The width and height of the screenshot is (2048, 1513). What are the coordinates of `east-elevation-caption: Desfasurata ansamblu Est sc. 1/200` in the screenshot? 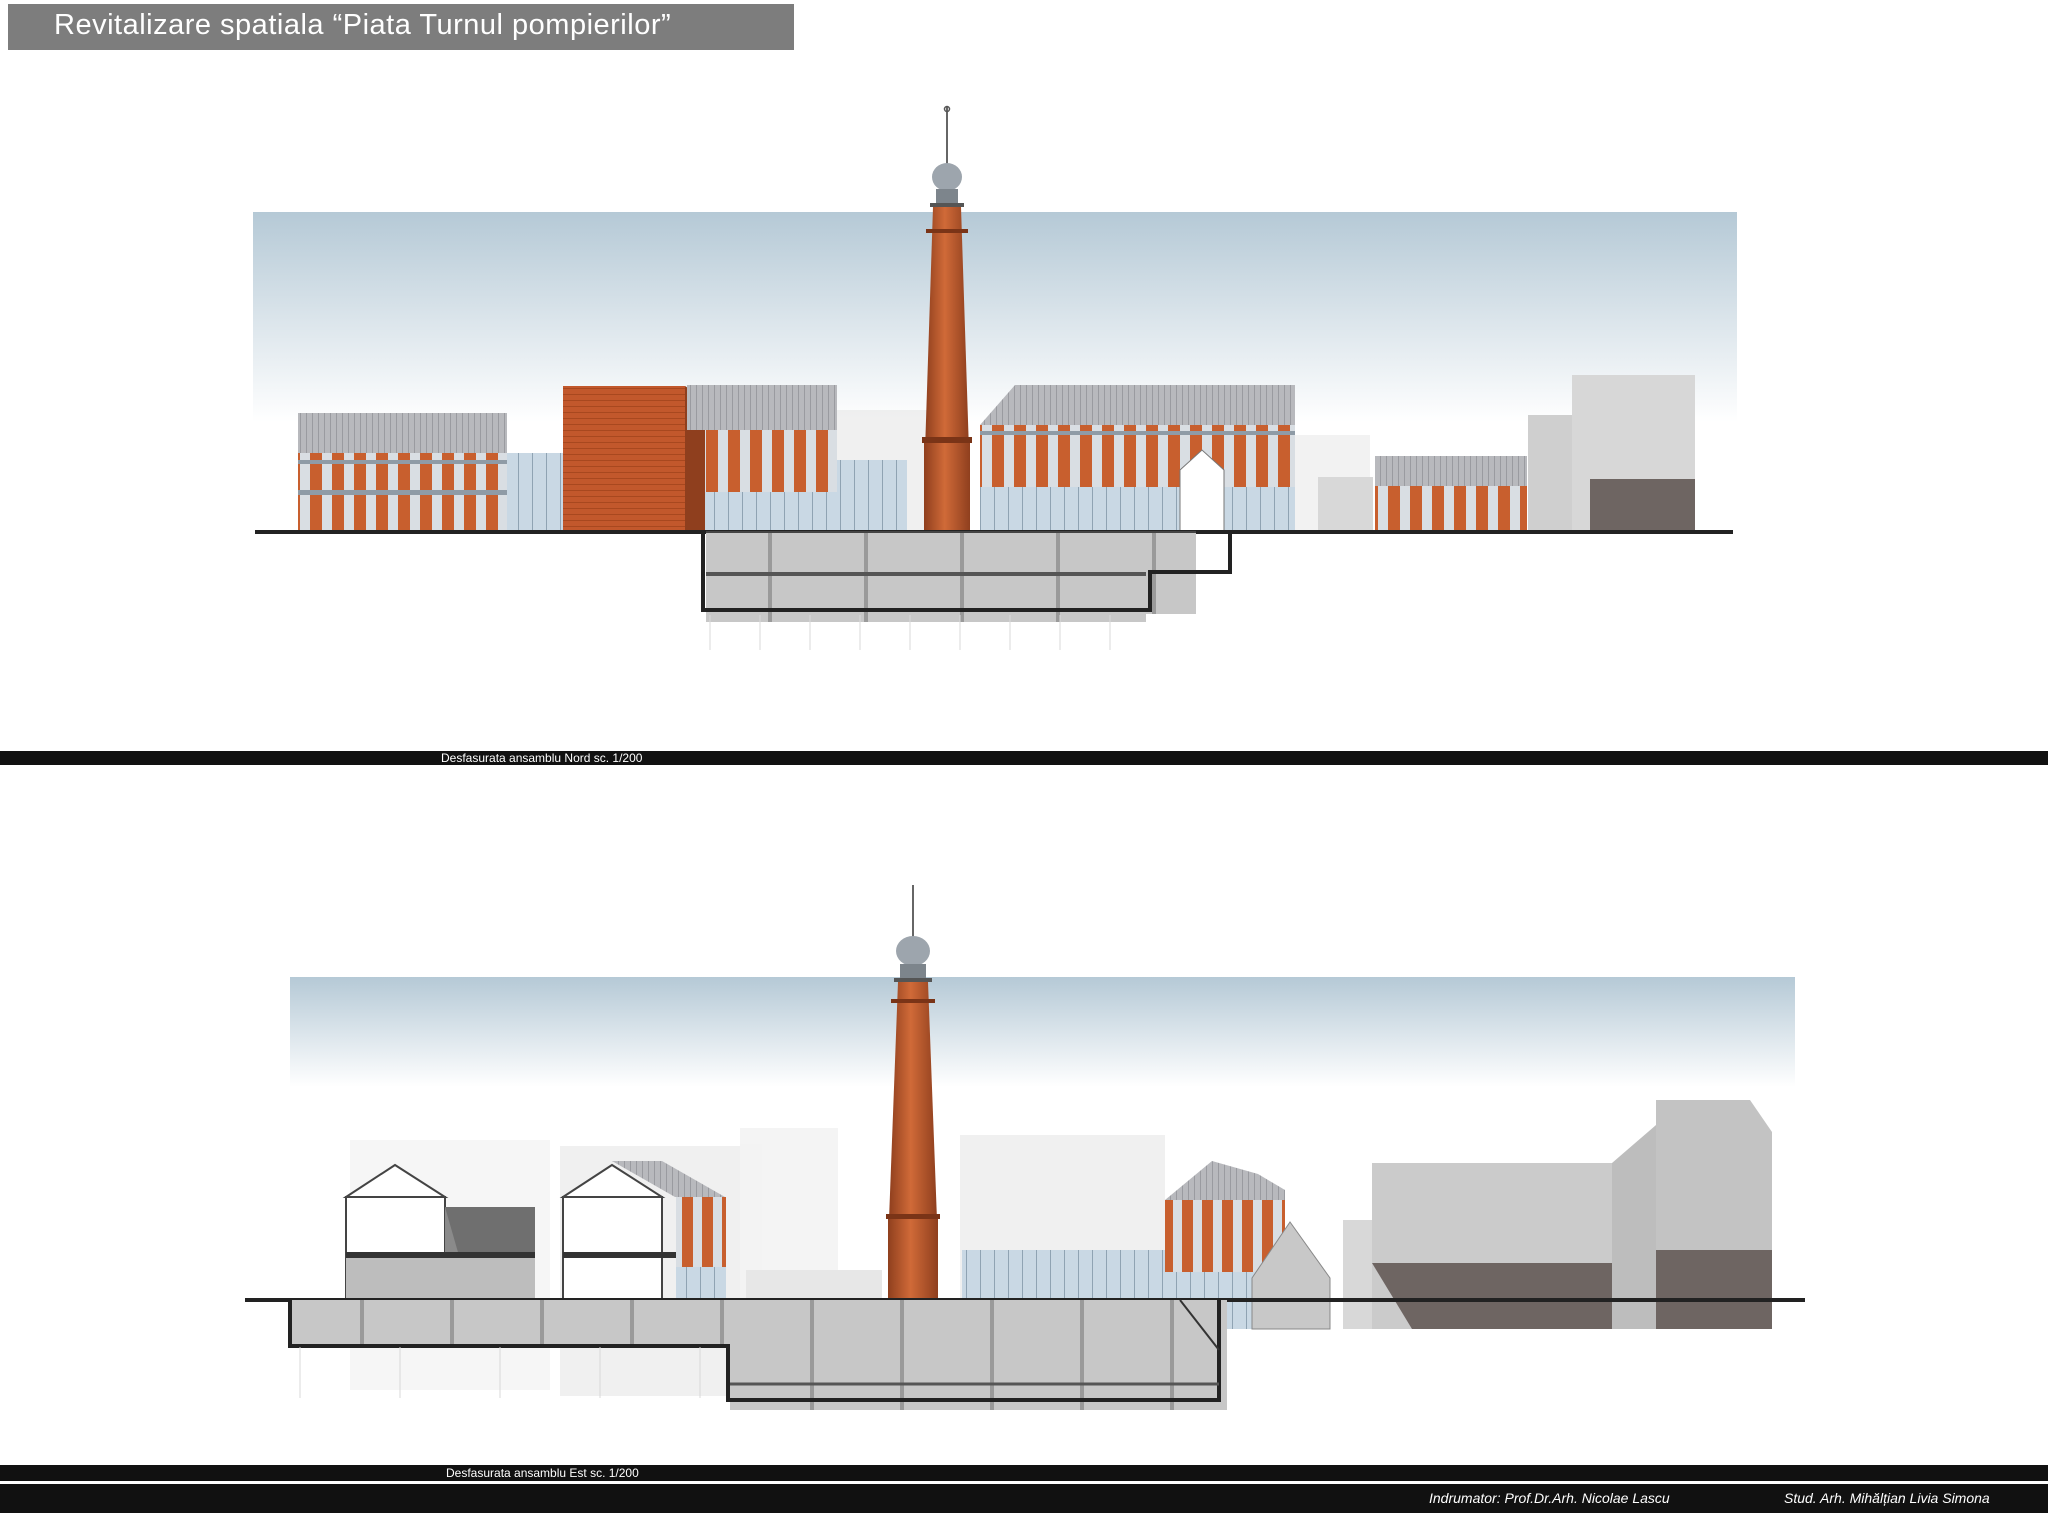 It's located at (542, 1473).